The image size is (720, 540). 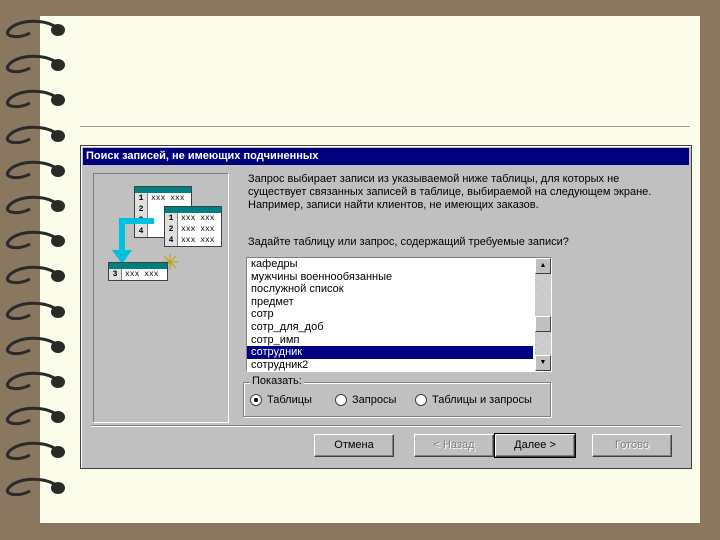 What do you see at coordinates (543, 266) in the screenshot?
I see `scroll-up-icon: ▲` at bounding box center [543, 266].